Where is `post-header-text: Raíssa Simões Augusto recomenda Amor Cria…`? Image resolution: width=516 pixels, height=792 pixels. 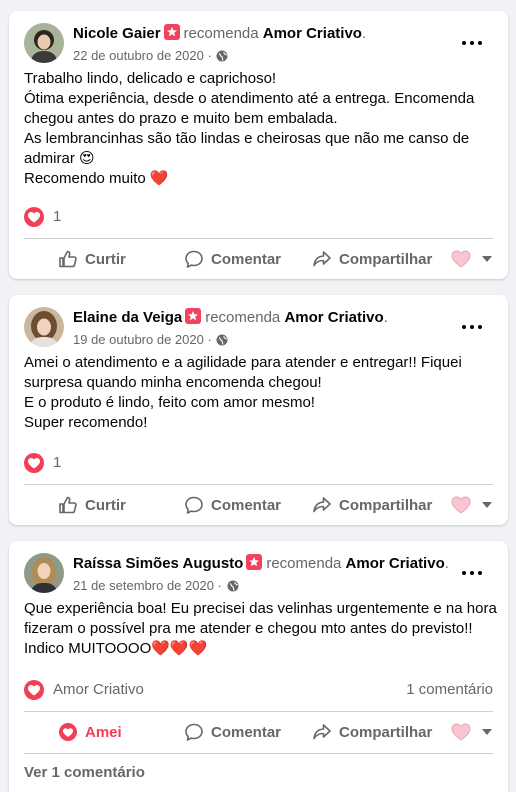 post-header-text: Raíssa Simões Augusto recomenda Amor Cria… is located at coordinates (264, 575).